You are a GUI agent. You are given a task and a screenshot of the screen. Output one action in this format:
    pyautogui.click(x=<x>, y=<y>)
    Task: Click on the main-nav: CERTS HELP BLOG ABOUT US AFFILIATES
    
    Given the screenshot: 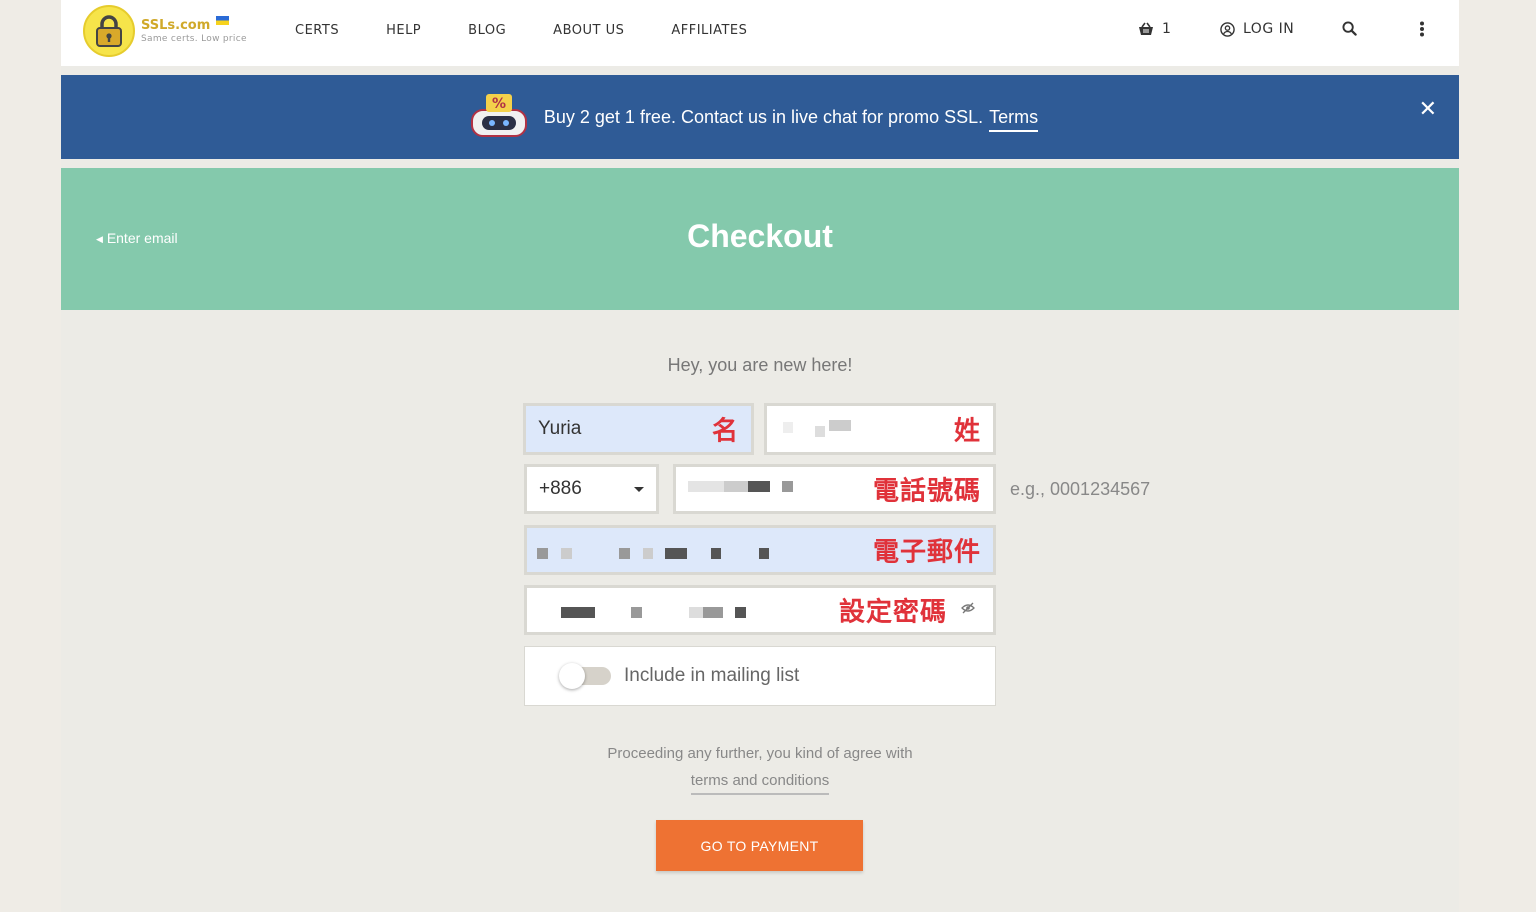 What is the action you would take?
    pyautogui.click(x=544, y=30)
    